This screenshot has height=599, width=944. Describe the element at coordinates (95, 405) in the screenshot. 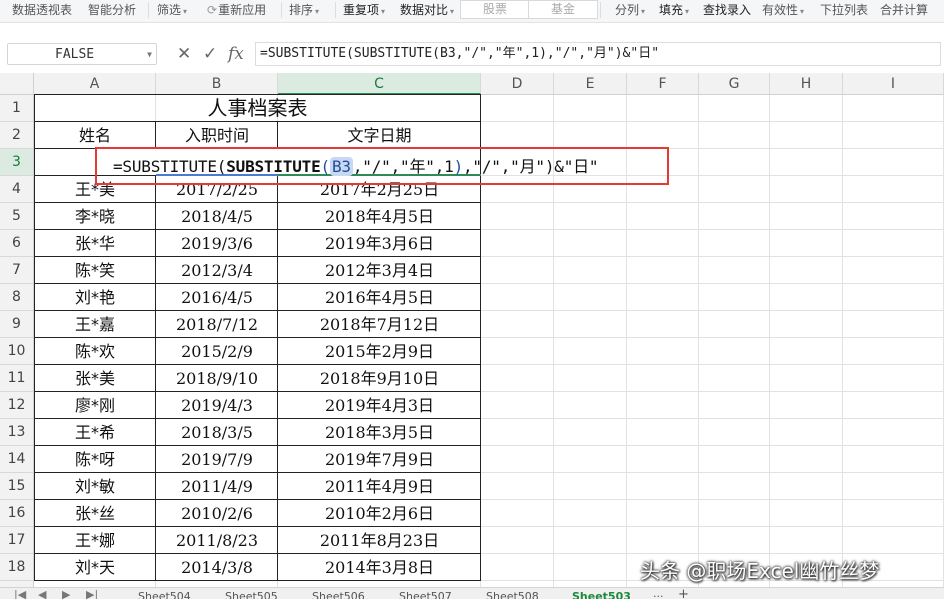

I see `table-cell: 廖*刚` at that location.